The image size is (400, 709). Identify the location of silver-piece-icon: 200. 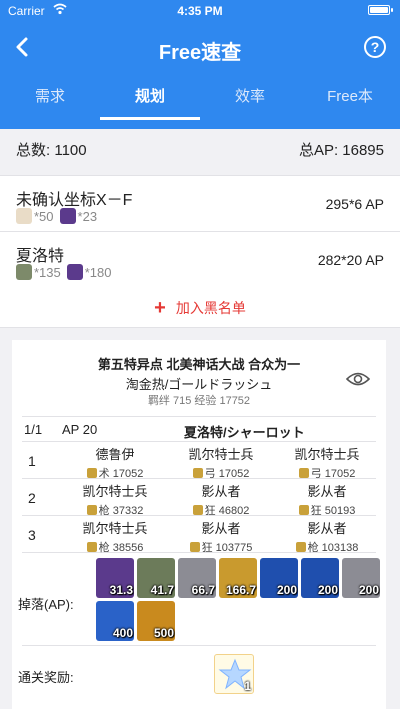
(361, 578).